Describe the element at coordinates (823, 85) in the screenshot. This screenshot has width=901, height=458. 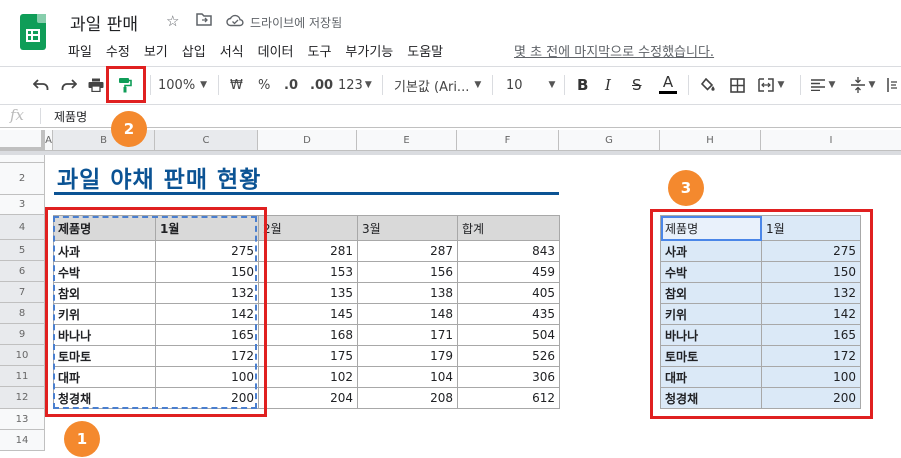
I see `horizontal-align-icon: ▼` at that location.